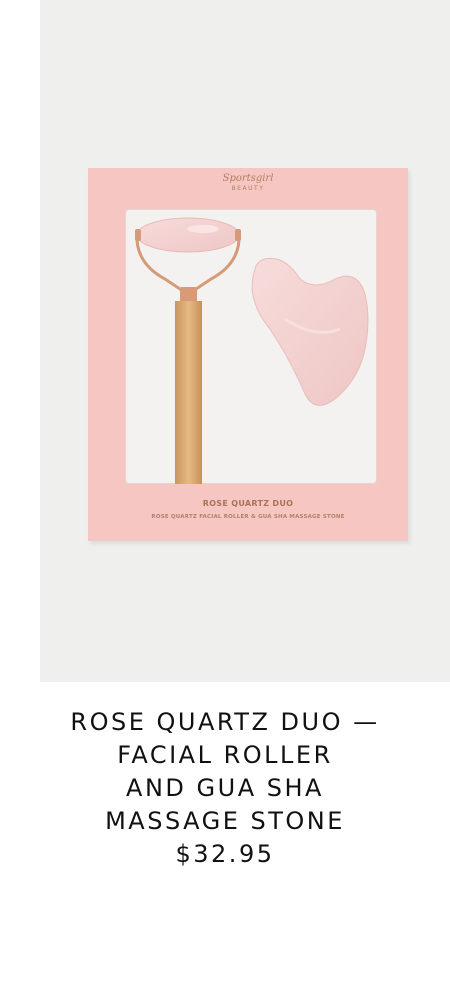 This screenshot has height=998, width=450. I want to click on product-title-line-3: AND GUA SHA, so click(225, 788).